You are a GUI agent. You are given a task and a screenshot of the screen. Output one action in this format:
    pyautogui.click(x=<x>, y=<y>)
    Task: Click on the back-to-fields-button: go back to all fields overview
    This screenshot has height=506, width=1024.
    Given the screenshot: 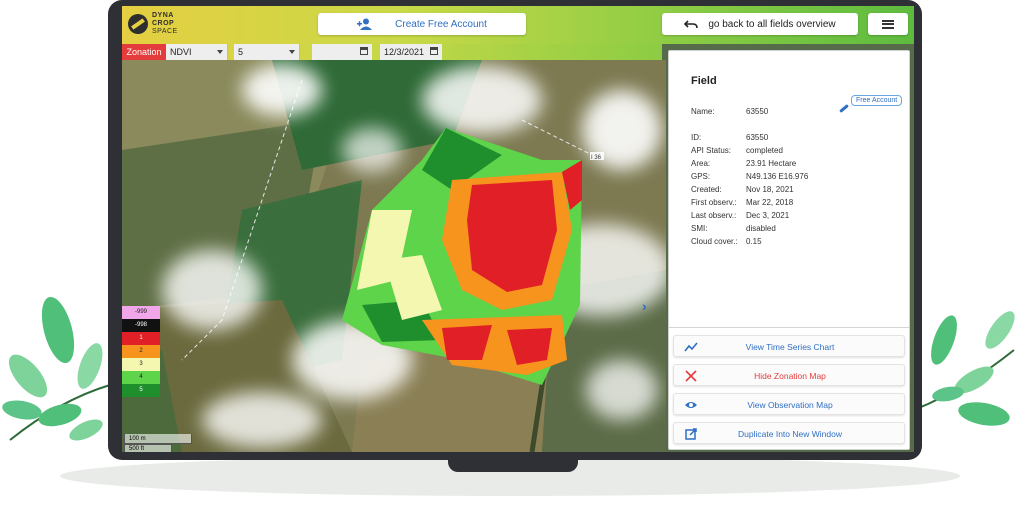 What is the action you would take?
    pyautogui.click(x=760, y=24)
    